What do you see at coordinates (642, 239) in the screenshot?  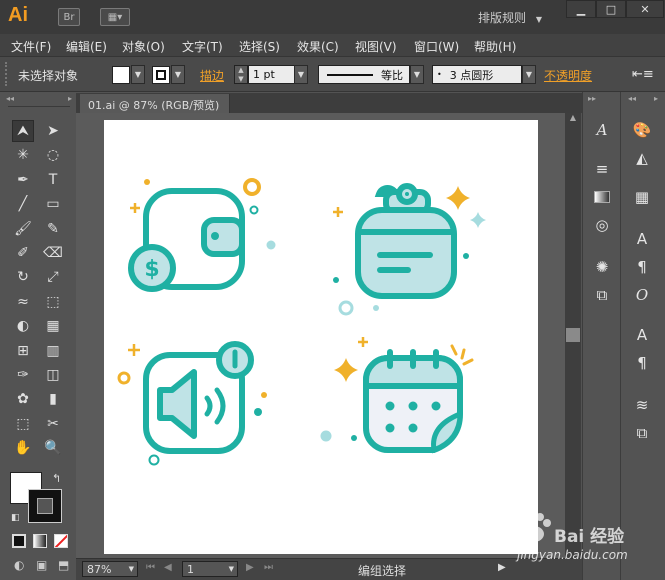 I see `character-panel-icon: A` at bounding box center [642, 239].